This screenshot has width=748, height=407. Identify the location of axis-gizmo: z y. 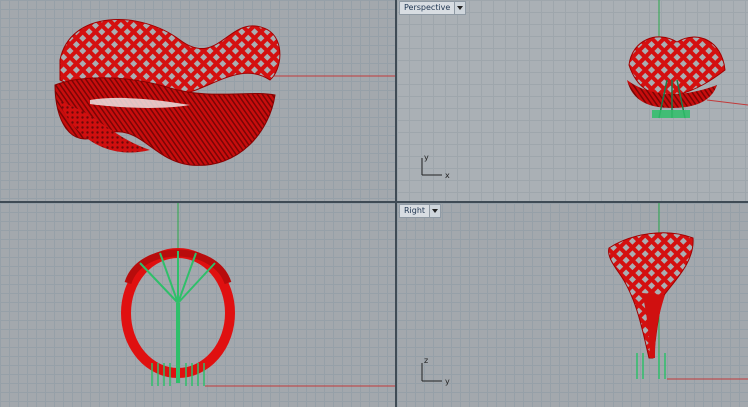
(435, 371).